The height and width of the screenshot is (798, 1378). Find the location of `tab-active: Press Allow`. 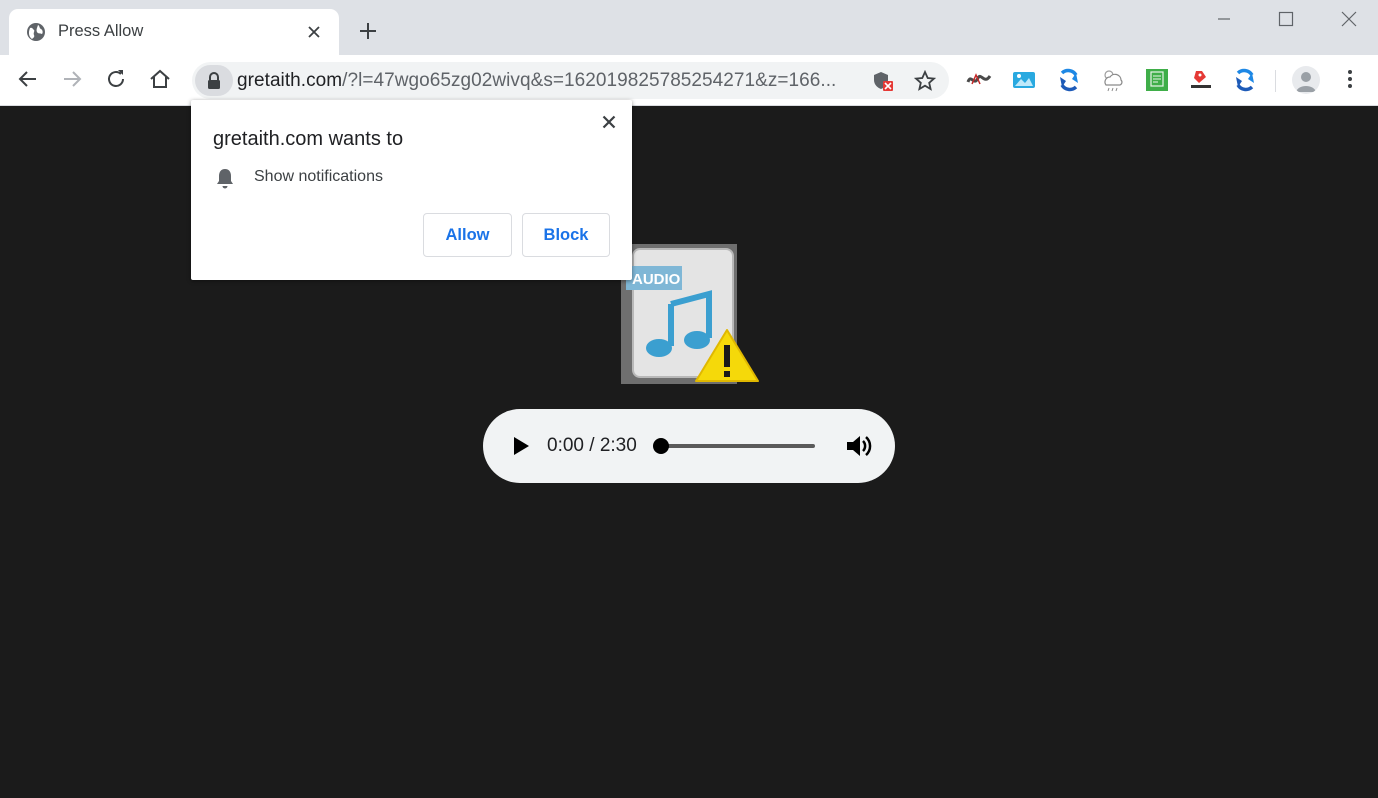

tab-active: Press Allow is located at coordinates (174, 32).